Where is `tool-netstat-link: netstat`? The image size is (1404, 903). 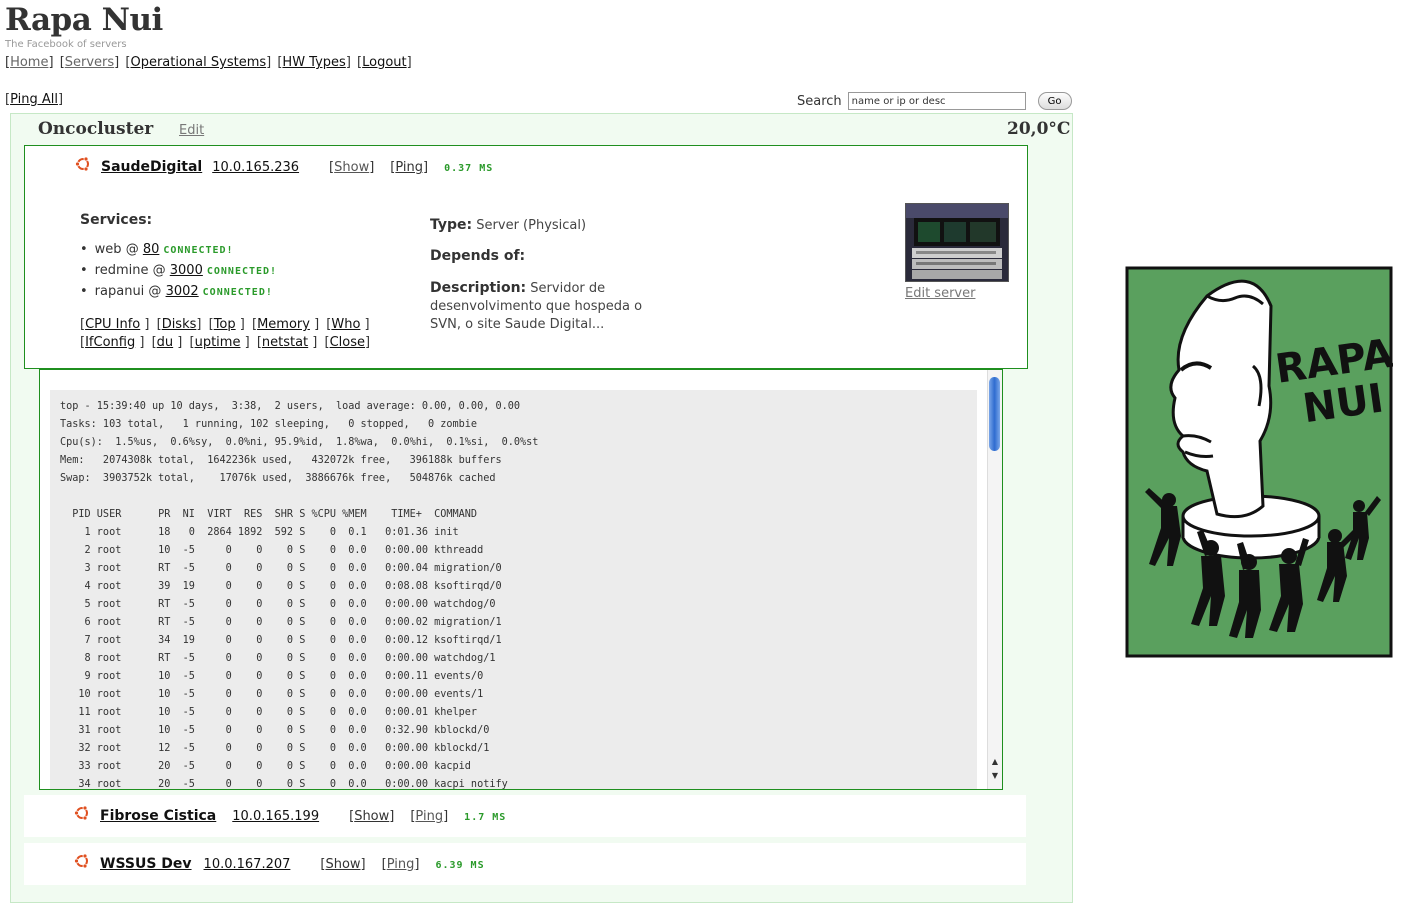
tool-netstat-link: netstat is located at coordinates (285, 342).